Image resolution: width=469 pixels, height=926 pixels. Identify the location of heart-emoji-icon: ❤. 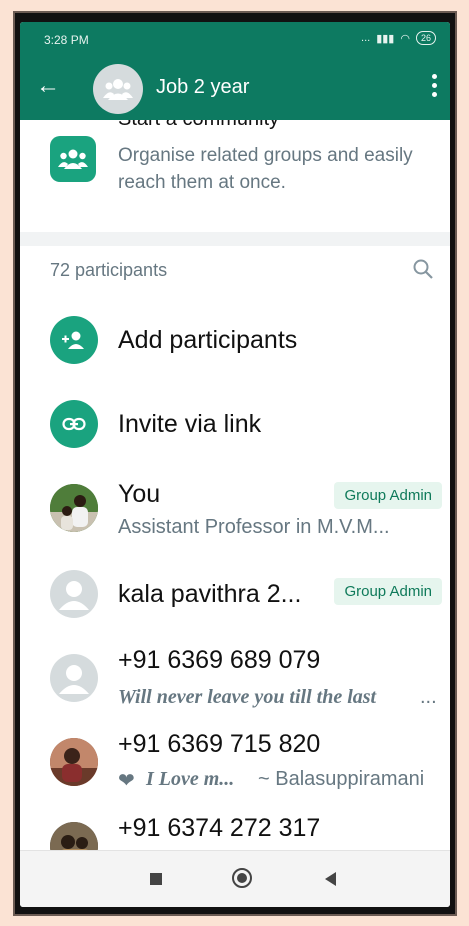
(126, 781).